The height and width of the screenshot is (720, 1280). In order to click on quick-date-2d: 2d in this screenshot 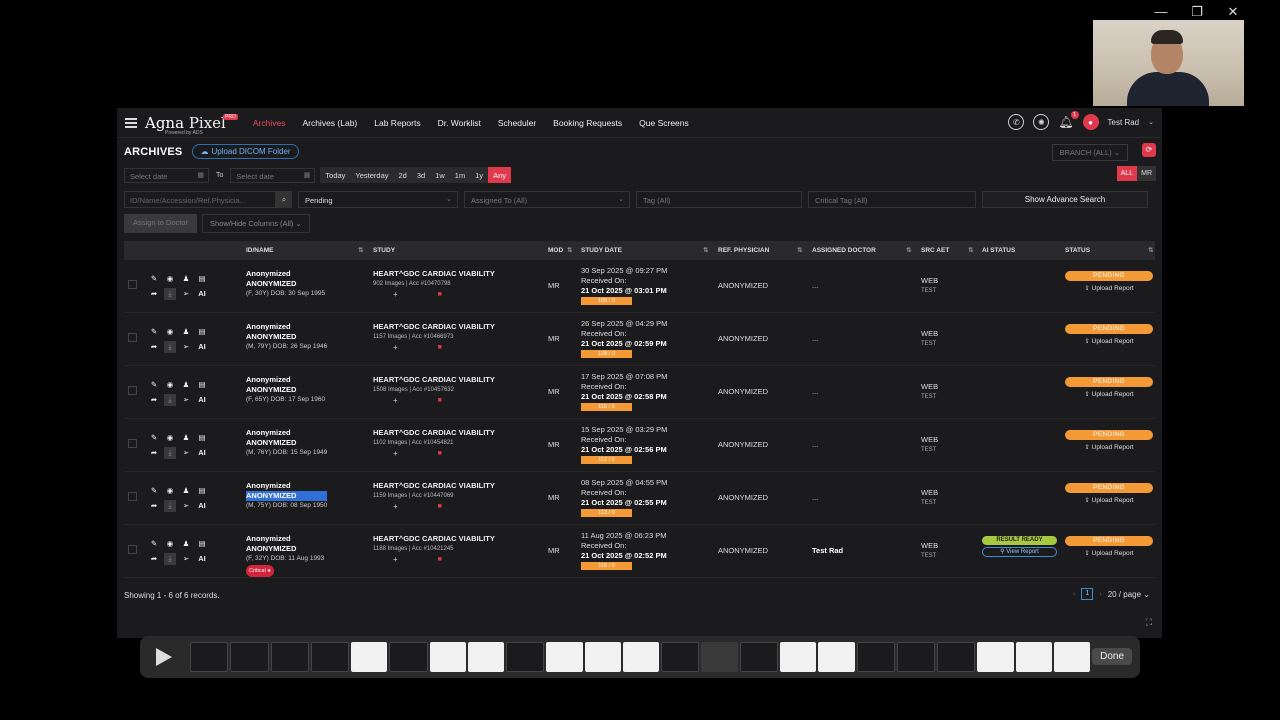, I will do `click(403, 175)`.